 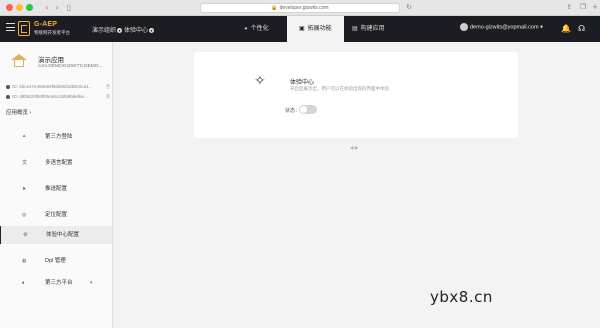 I want to click on user-email: demo-gizwits@yopmail.com, so click(x=504, y=27).